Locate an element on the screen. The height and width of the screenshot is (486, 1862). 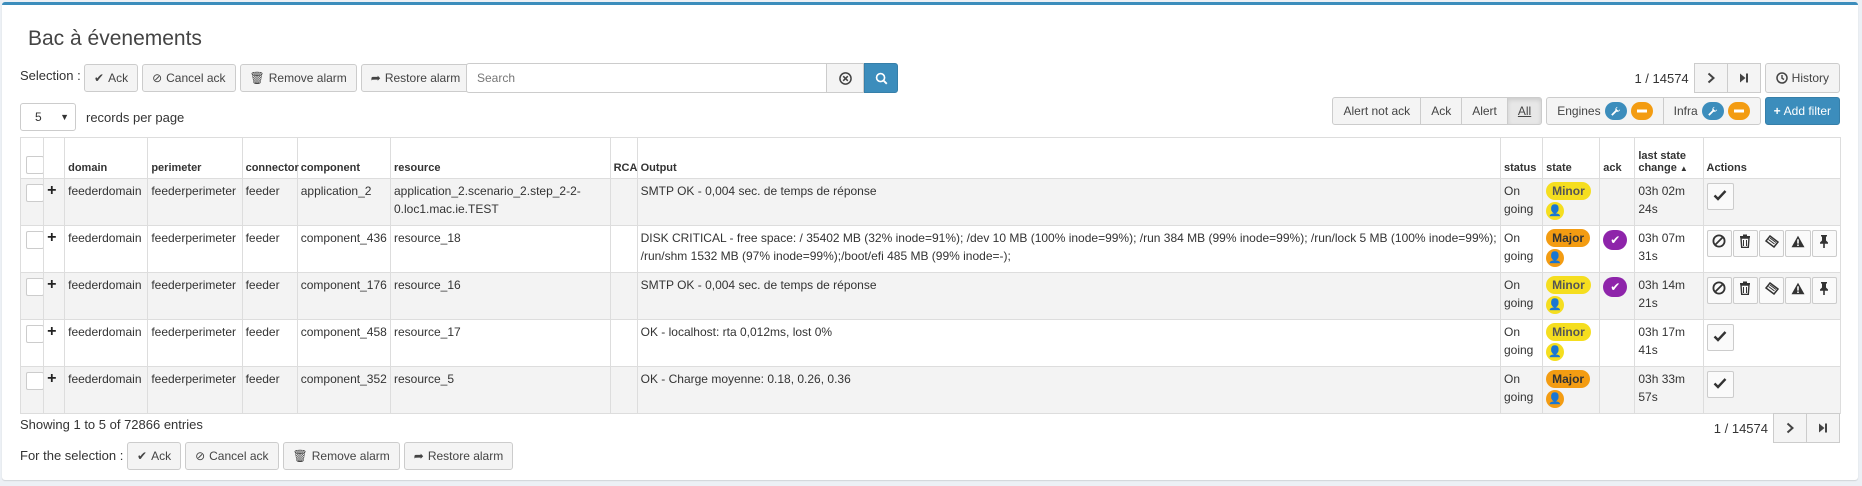
check-icon: ✔ is located at coordinates (142, 456).